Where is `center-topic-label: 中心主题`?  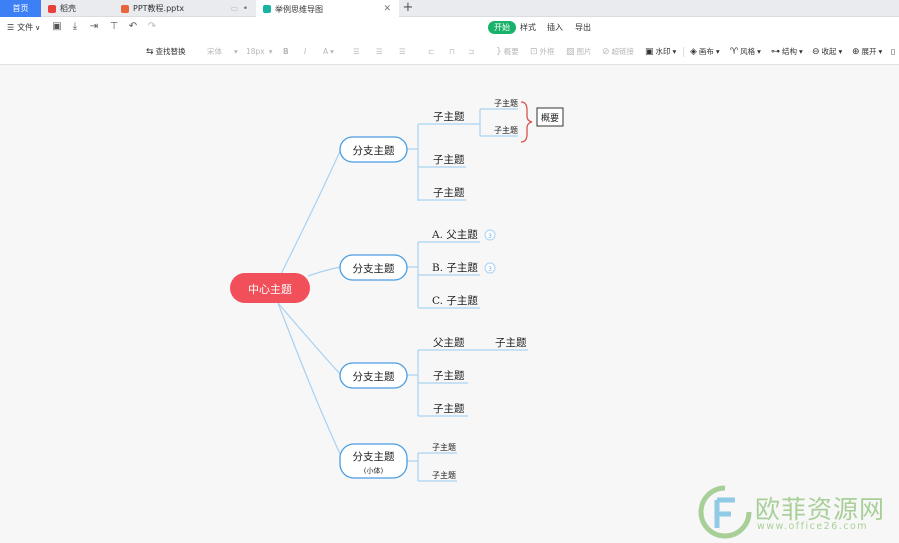
center-topic-label: 中心主题 is located at coordinates (270, 289).